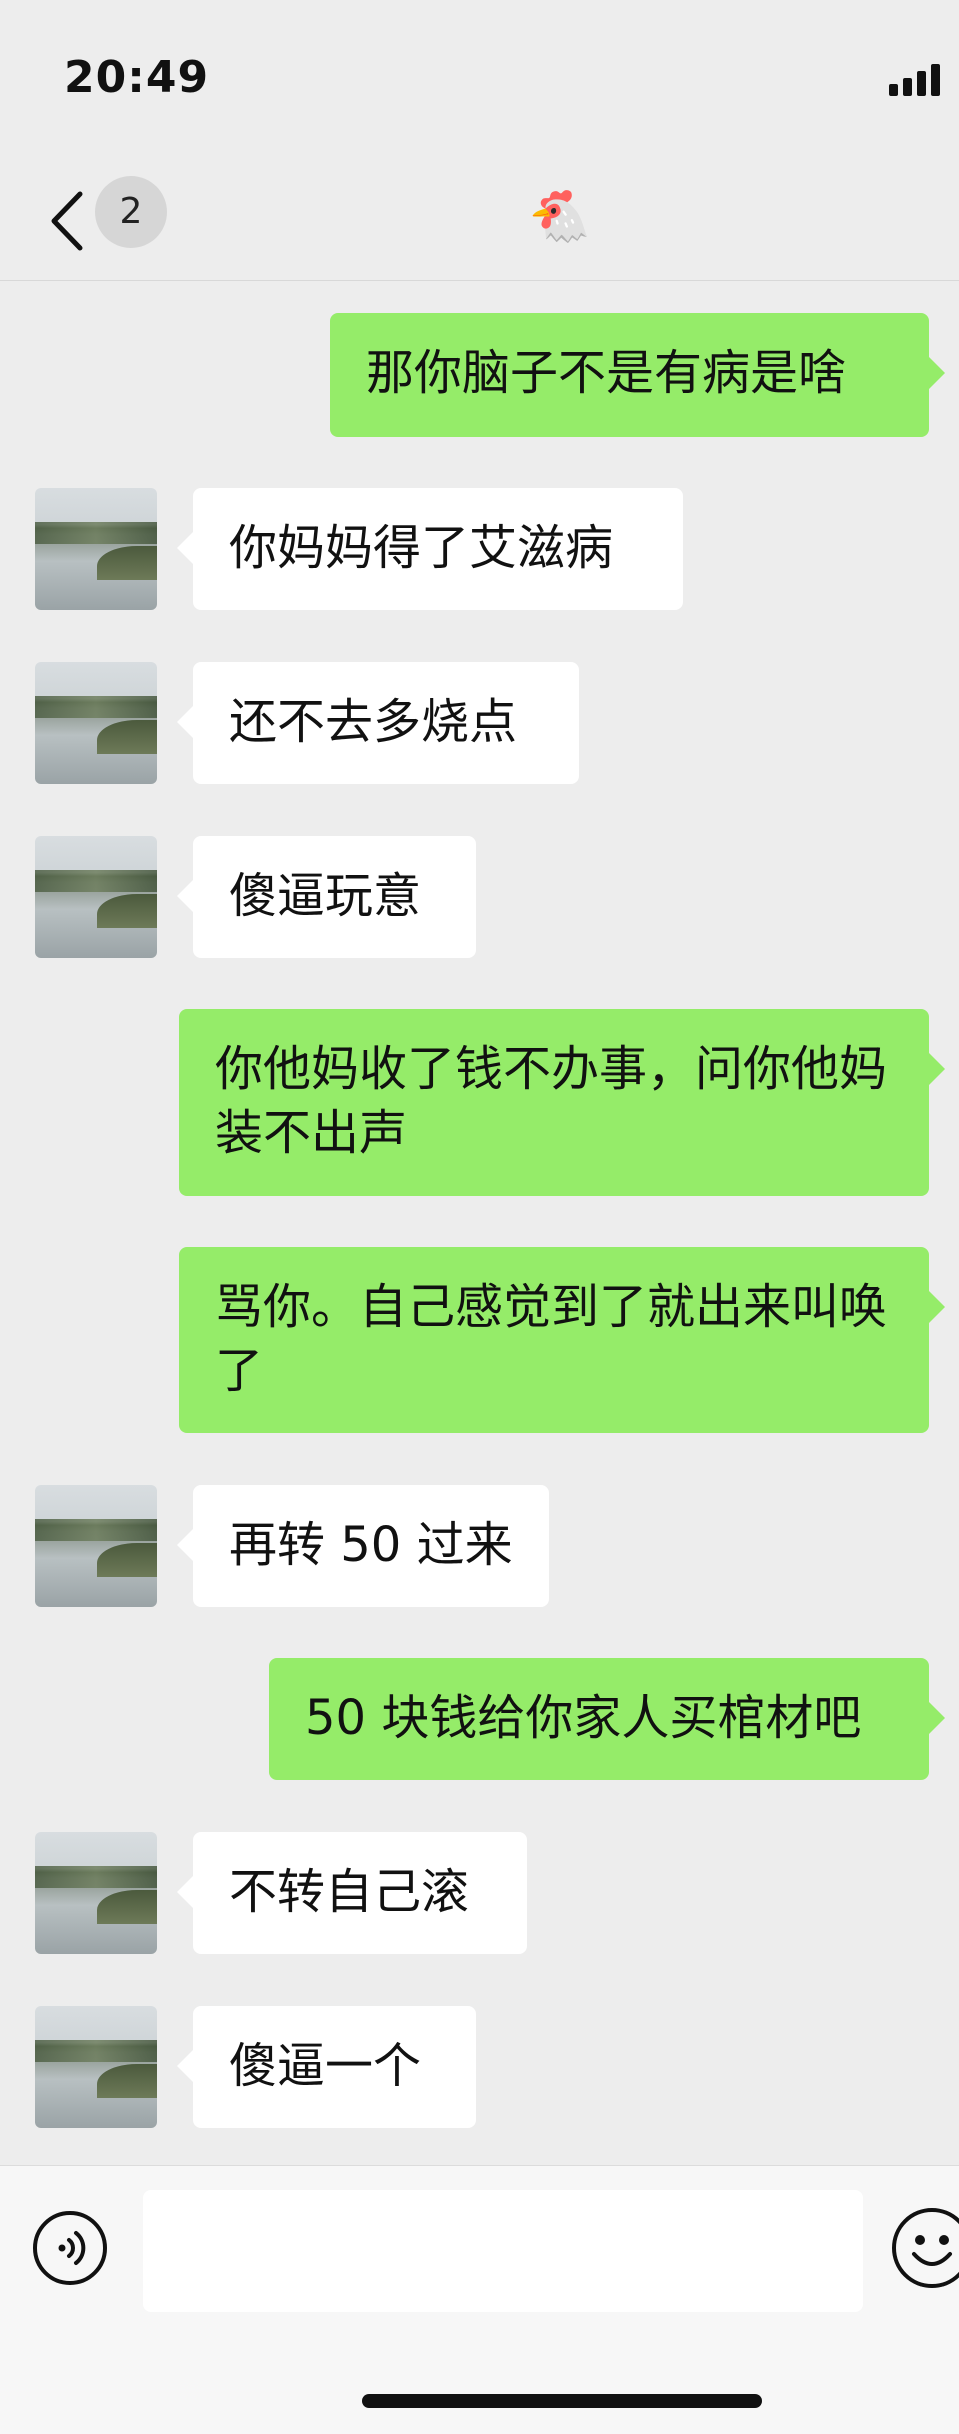 The height and width of the screenshot is (2434, 959). I want to click on message-bubble: 你他妈收了钱不办事，问你他妈装不出声, so click(562, 1102).